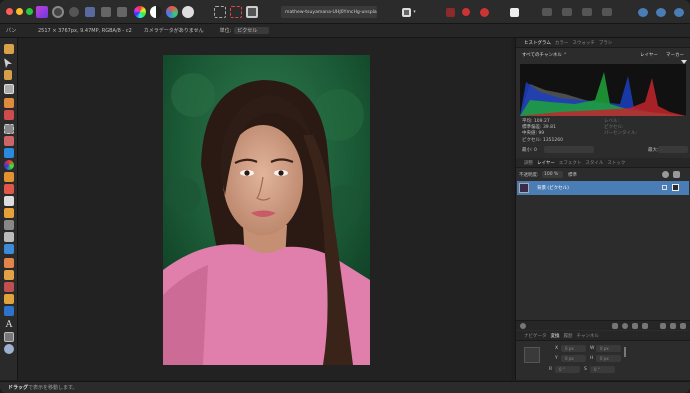  What do you see at coordinates (29, 11) in the screenshot?
I see `zoom-window-button` at bounding box center [29, 11].